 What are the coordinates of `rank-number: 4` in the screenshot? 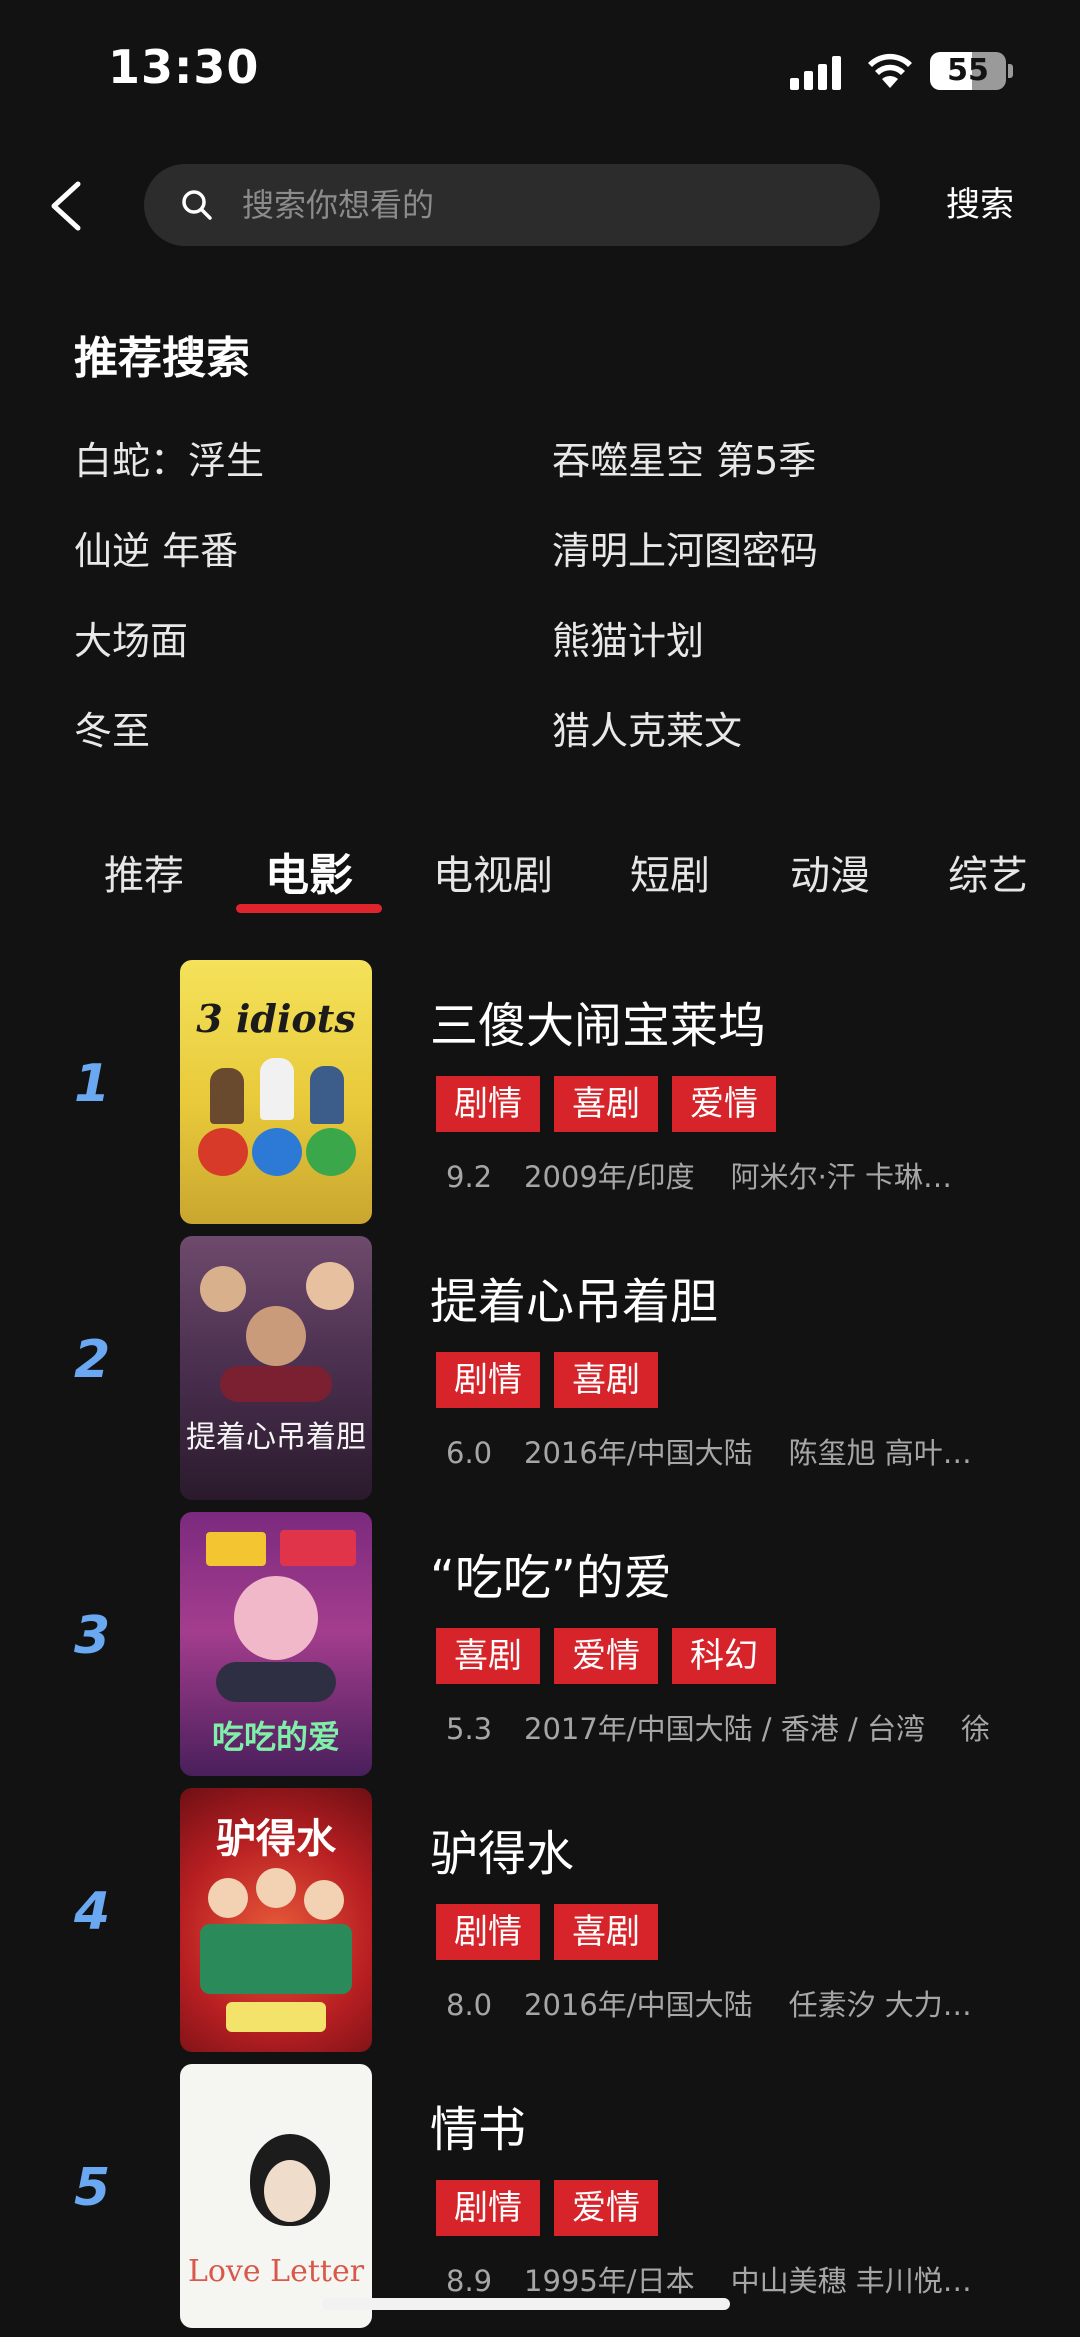 It's located at (92, 1912).